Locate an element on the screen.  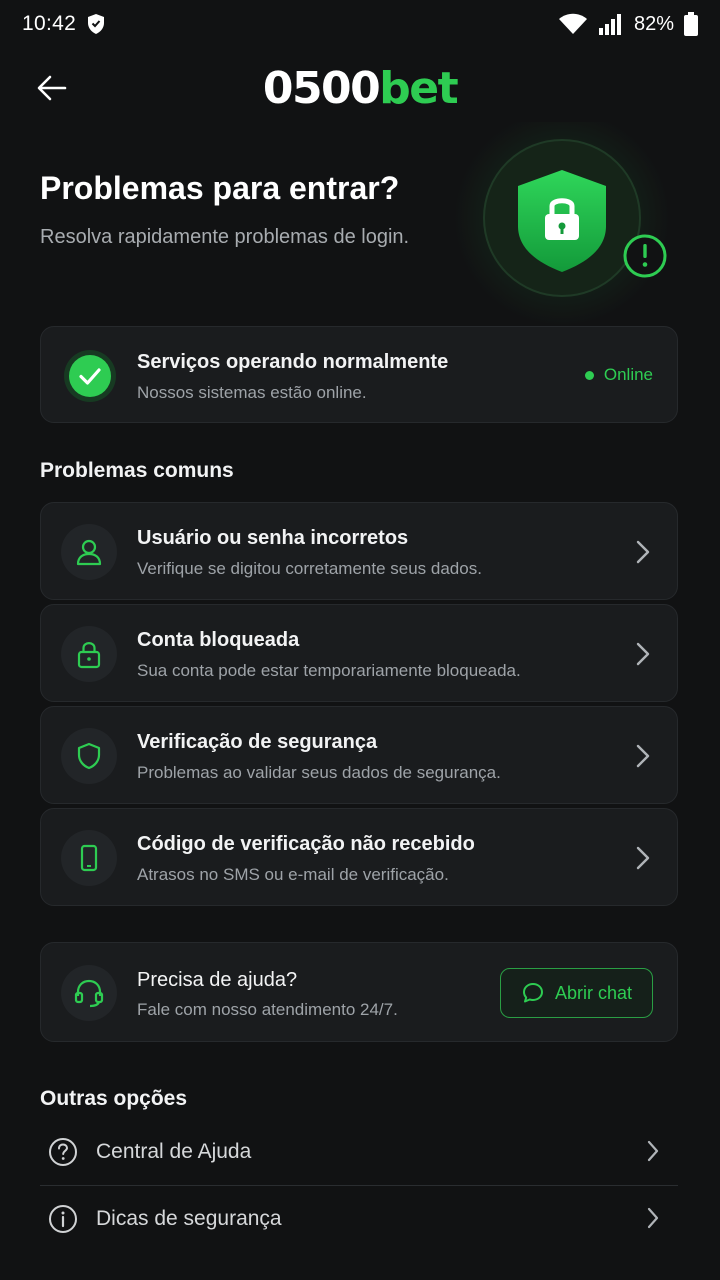
option-help-center: Central de Ajuda is located at coordinates (359, 1152).